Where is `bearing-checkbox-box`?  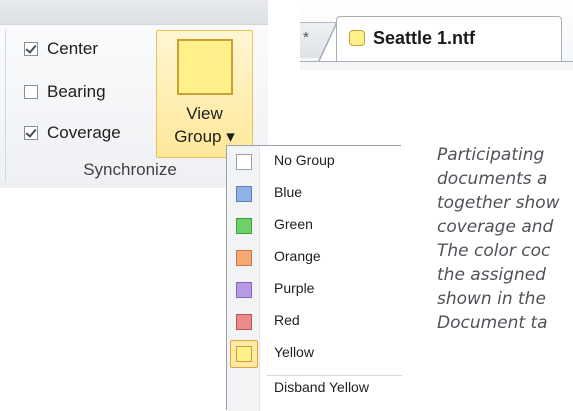 bearing-checkbox-box is located at coordinates (31, 92).